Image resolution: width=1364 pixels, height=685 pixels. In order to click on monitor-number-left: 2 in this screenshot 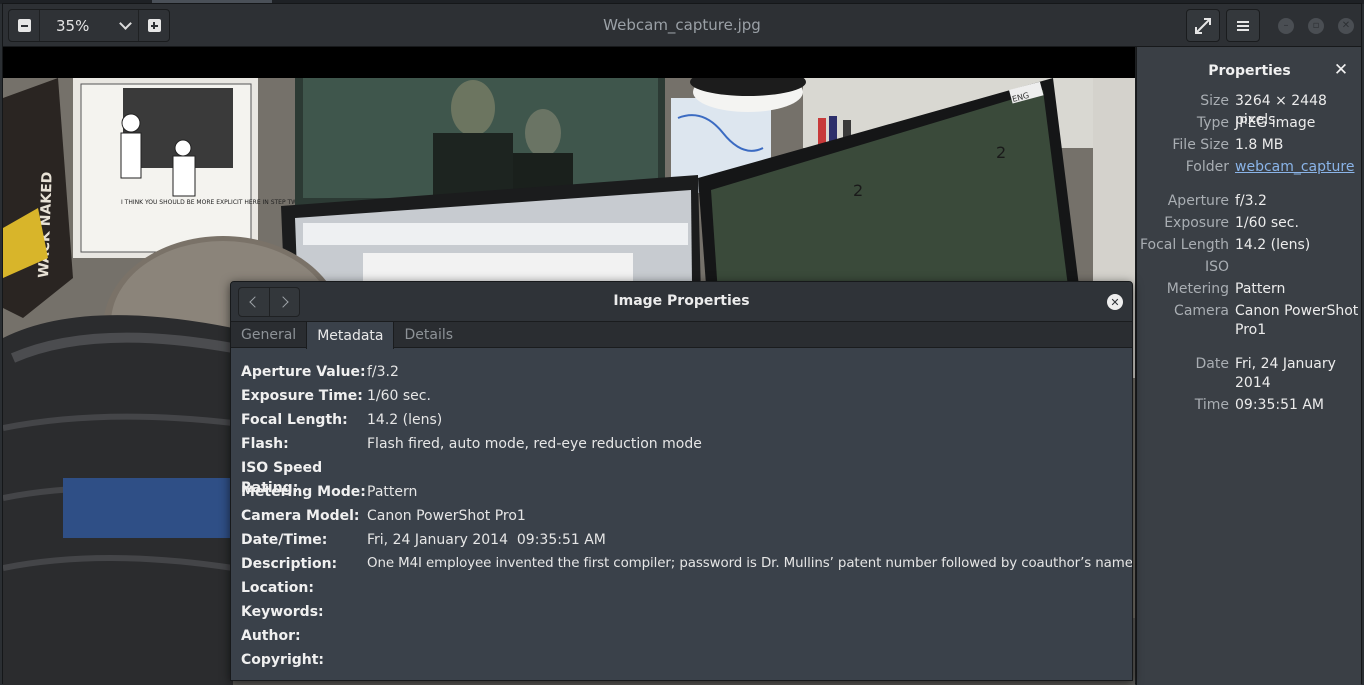, I will do `click(858, 190)`.